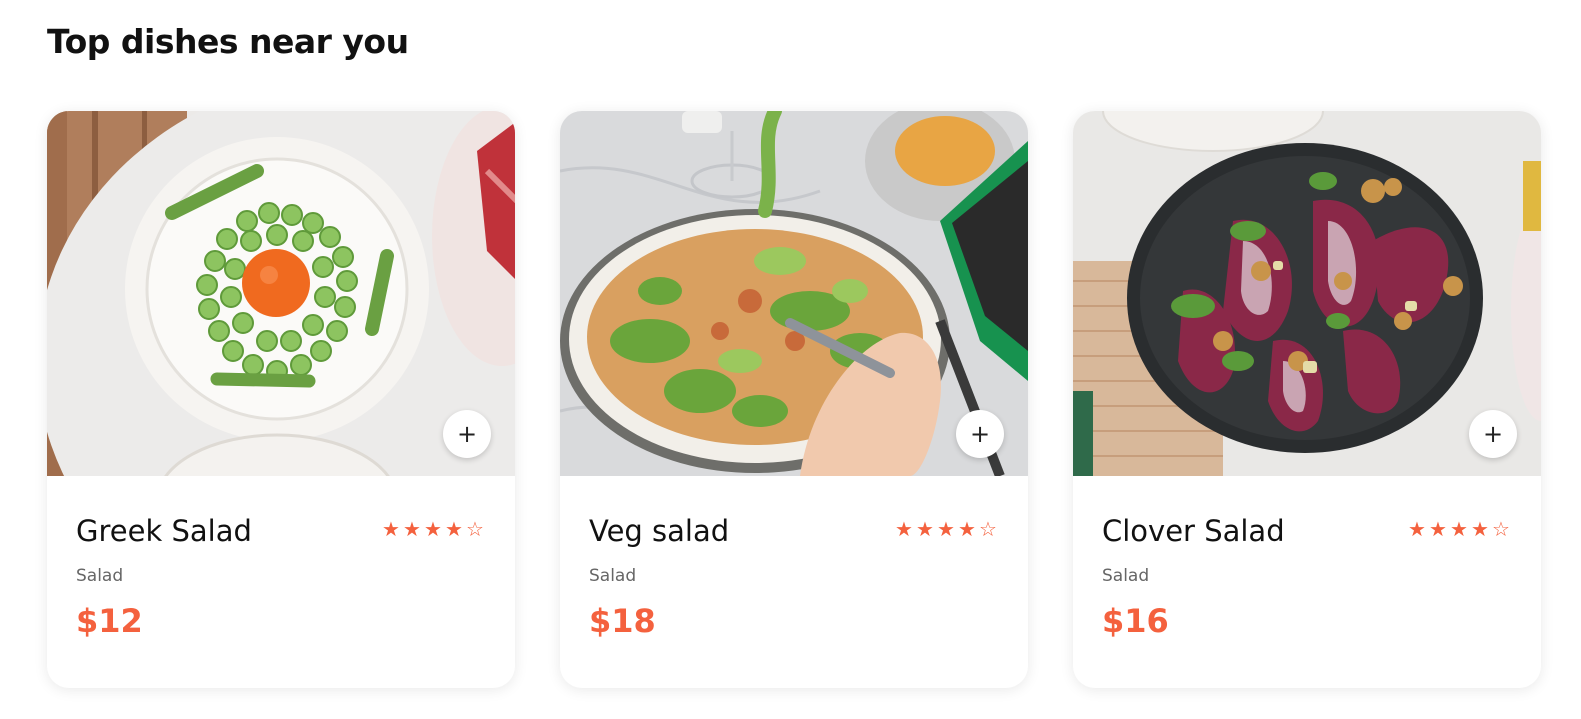 The height and width of the screenshot is (719, 1581). Describe the element at coordinates (164, 531) in the screenshot. I see `dish-name: Greek Salad` at that location.